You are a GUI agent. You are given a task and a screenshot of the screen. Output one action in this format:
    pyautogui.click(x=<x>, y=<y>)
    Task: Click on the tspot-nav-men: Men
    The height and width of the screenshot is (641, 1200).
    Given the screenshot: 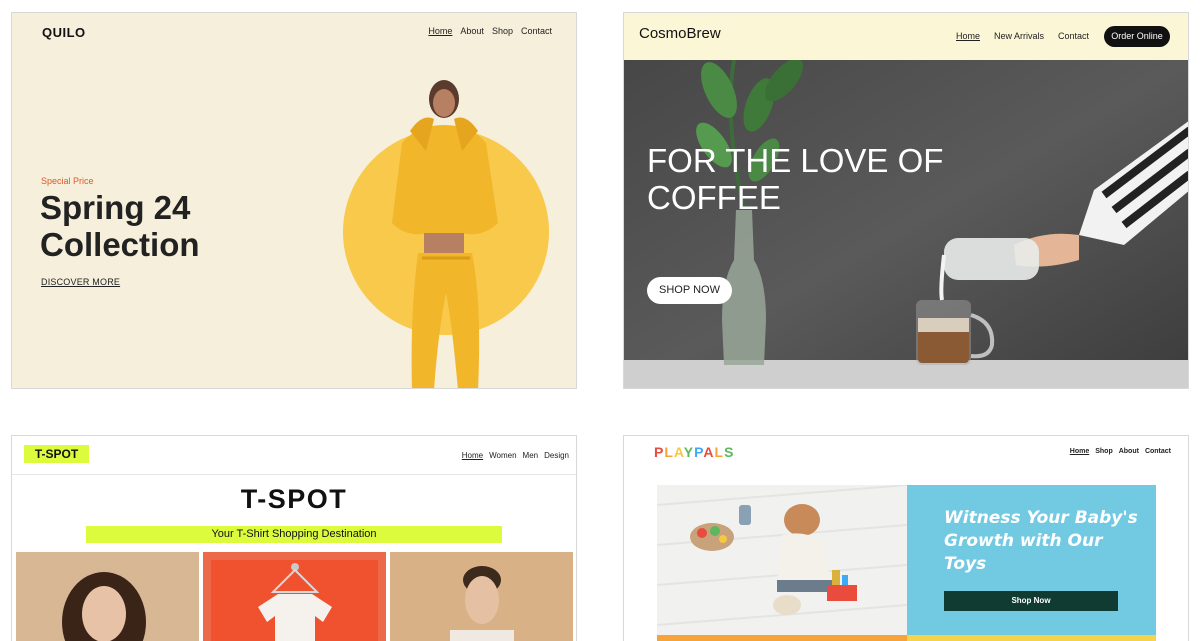 What is the action you would take?
    pyautogui.click(x=531, y=455)
    